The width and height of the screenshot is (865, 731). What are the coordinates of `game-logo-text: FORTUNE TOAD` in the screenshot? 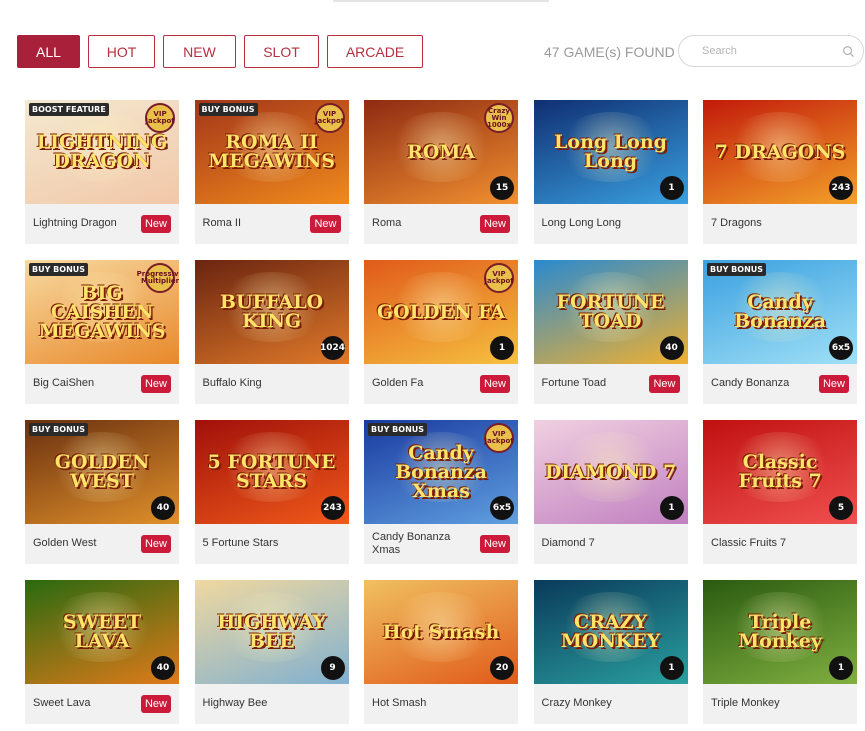 It's located at (610, 311).